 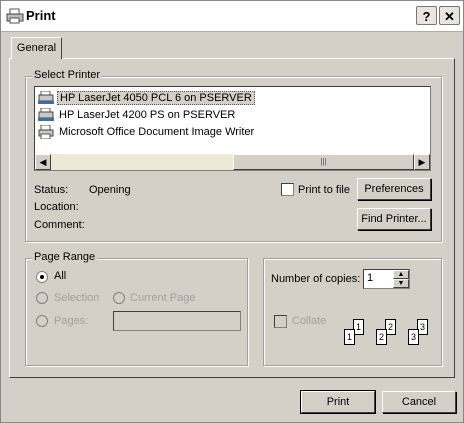 What do you see at coordinates (349, 337) in the screenshot?
I see `collate-page-front: 1` at bounding box center [349, 337].